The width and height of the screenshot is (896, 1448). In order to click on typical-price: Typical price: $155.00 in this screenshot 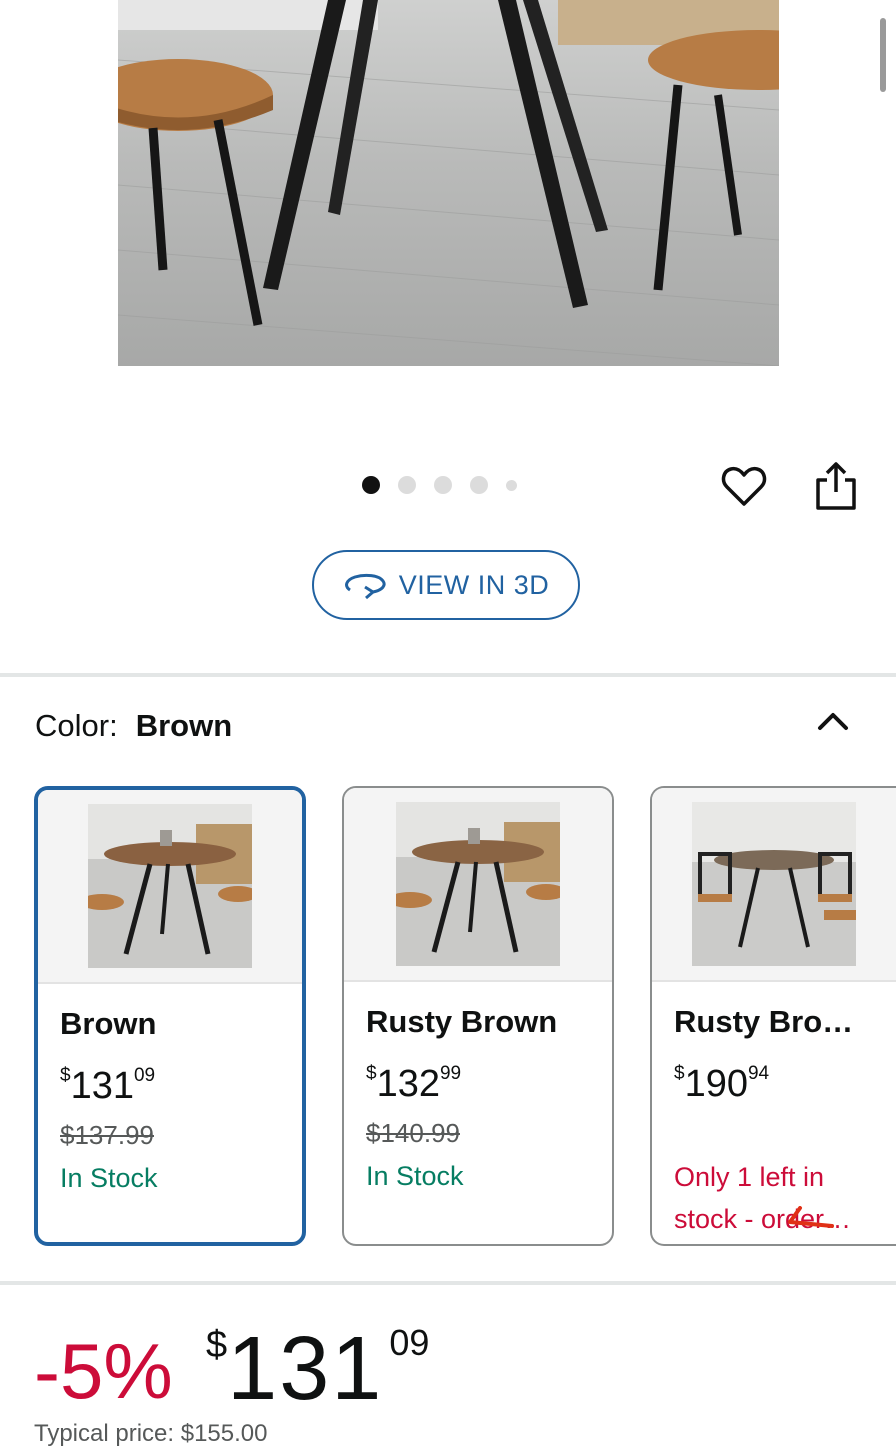, I will do `click(151, 1433)`.